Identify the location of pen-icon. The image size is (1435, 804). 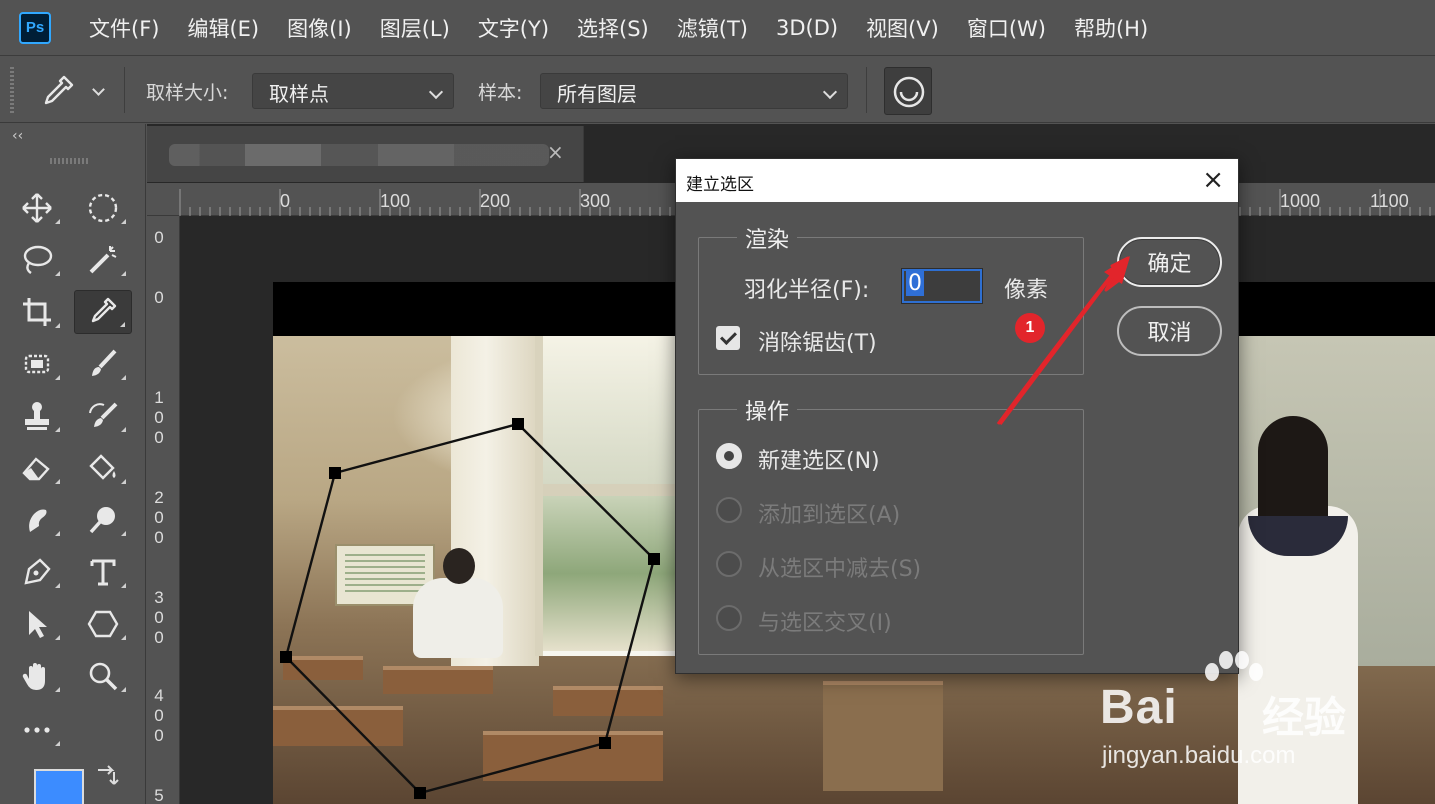
(37, 571).